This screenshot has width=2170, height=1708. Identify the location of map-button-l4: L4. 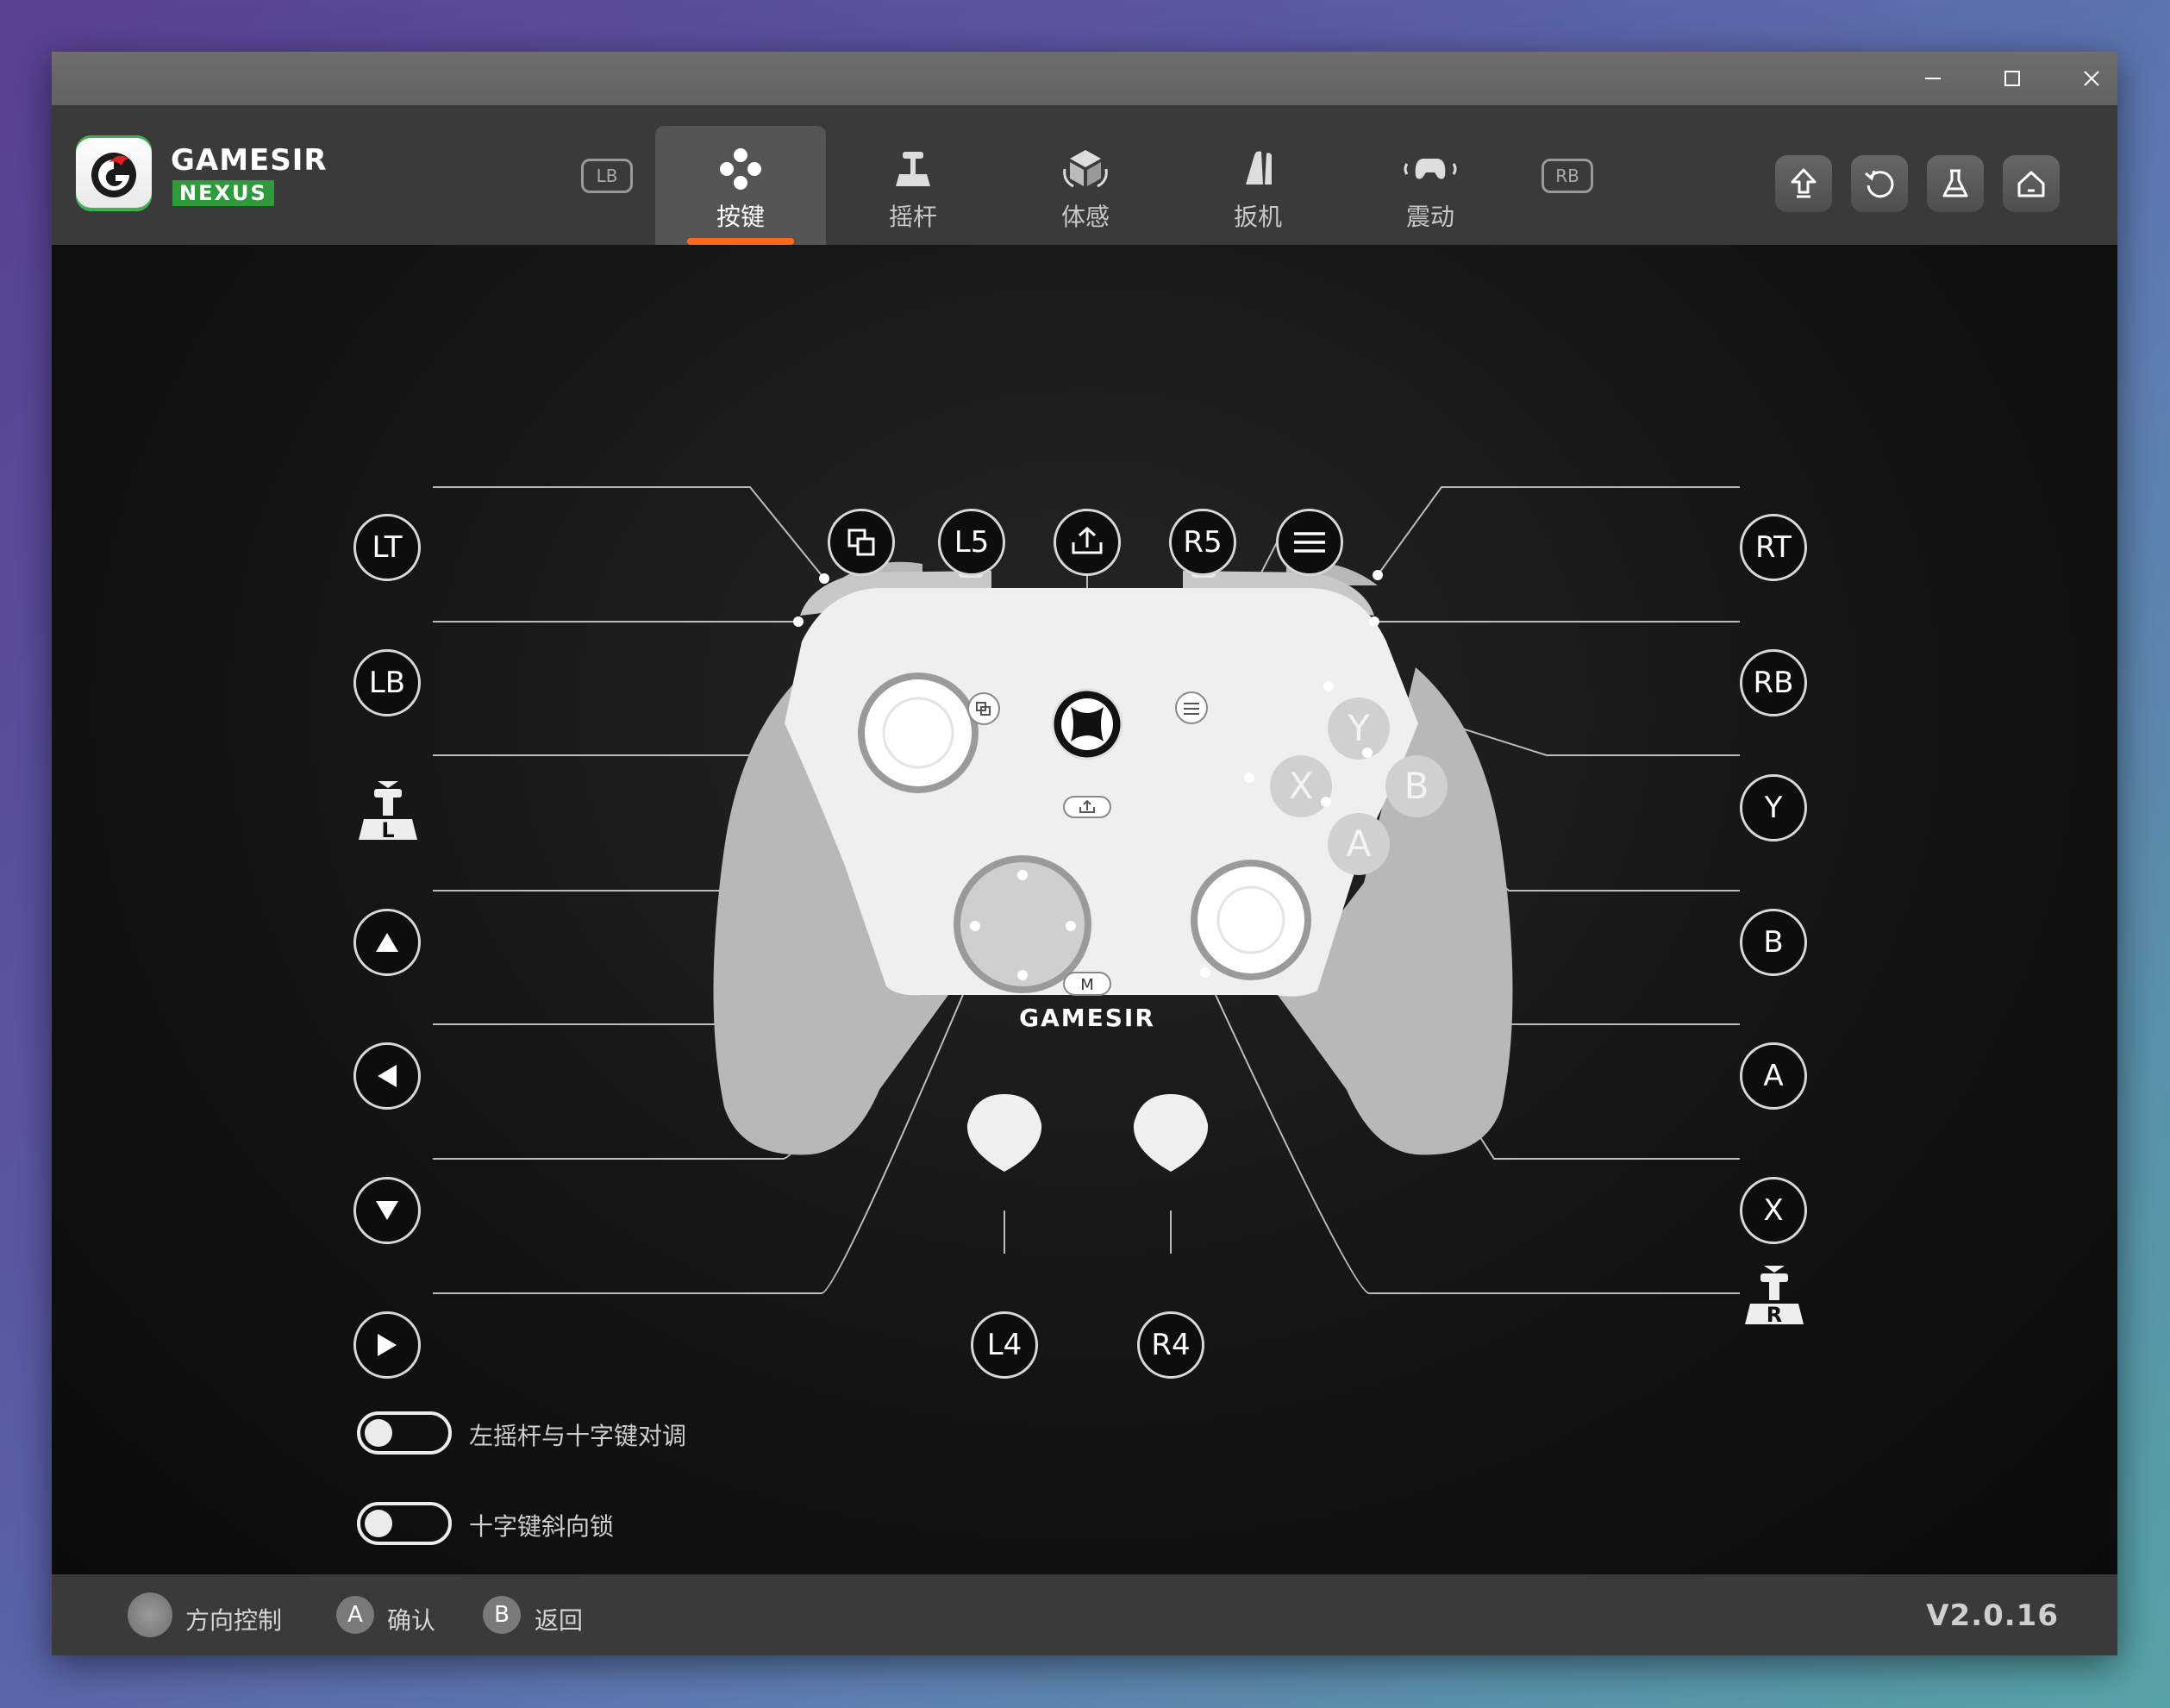
(1004, 1345).